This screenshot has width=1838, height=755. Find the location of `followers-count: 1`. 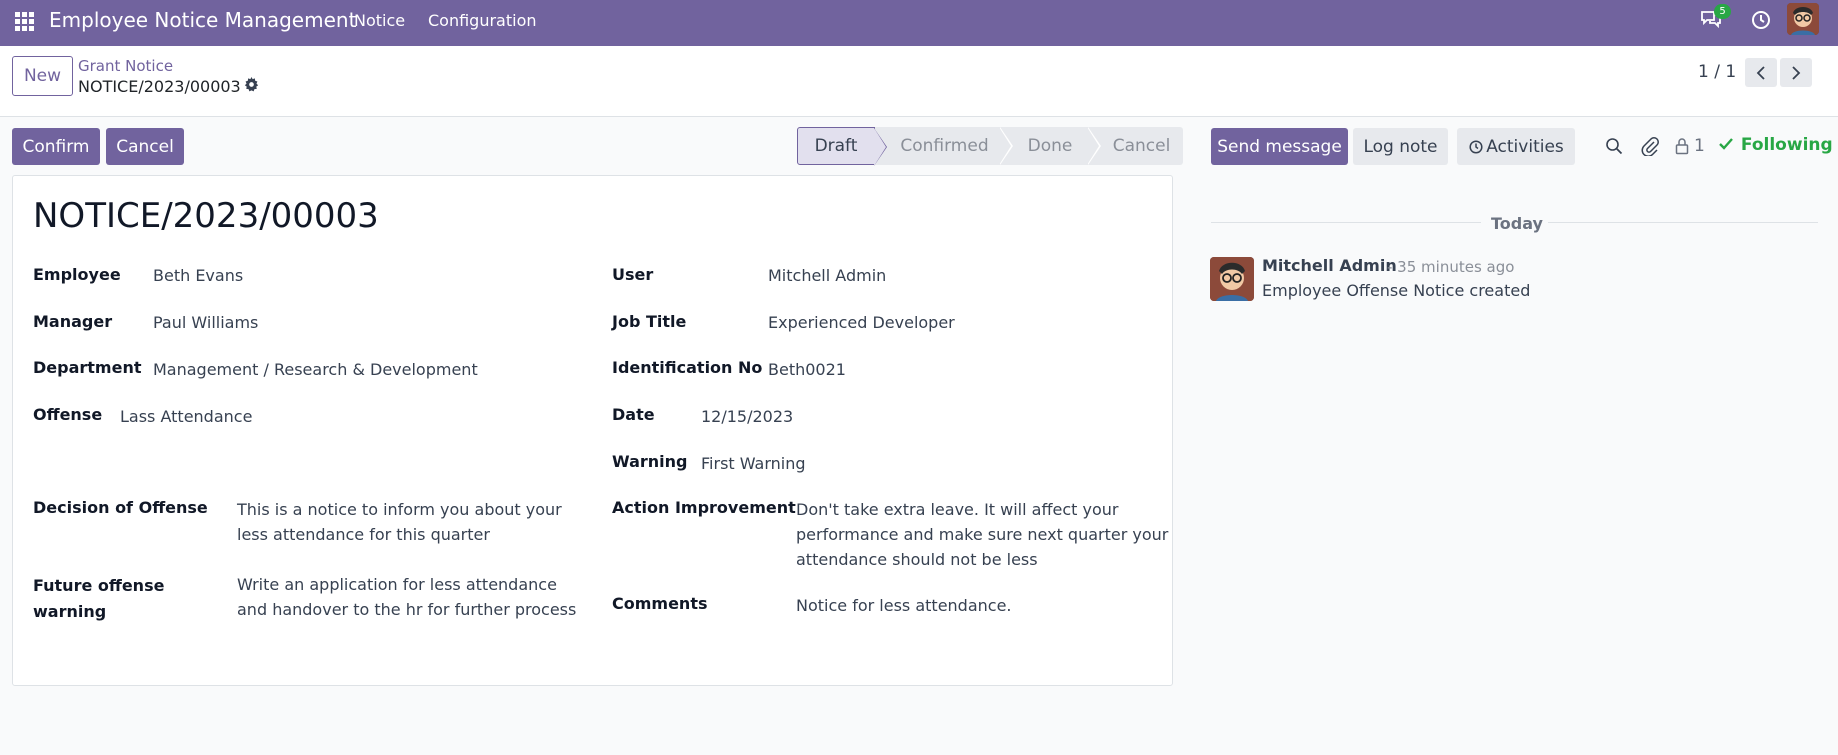

followers-count: 1 is located at coordinates (1699, 146).